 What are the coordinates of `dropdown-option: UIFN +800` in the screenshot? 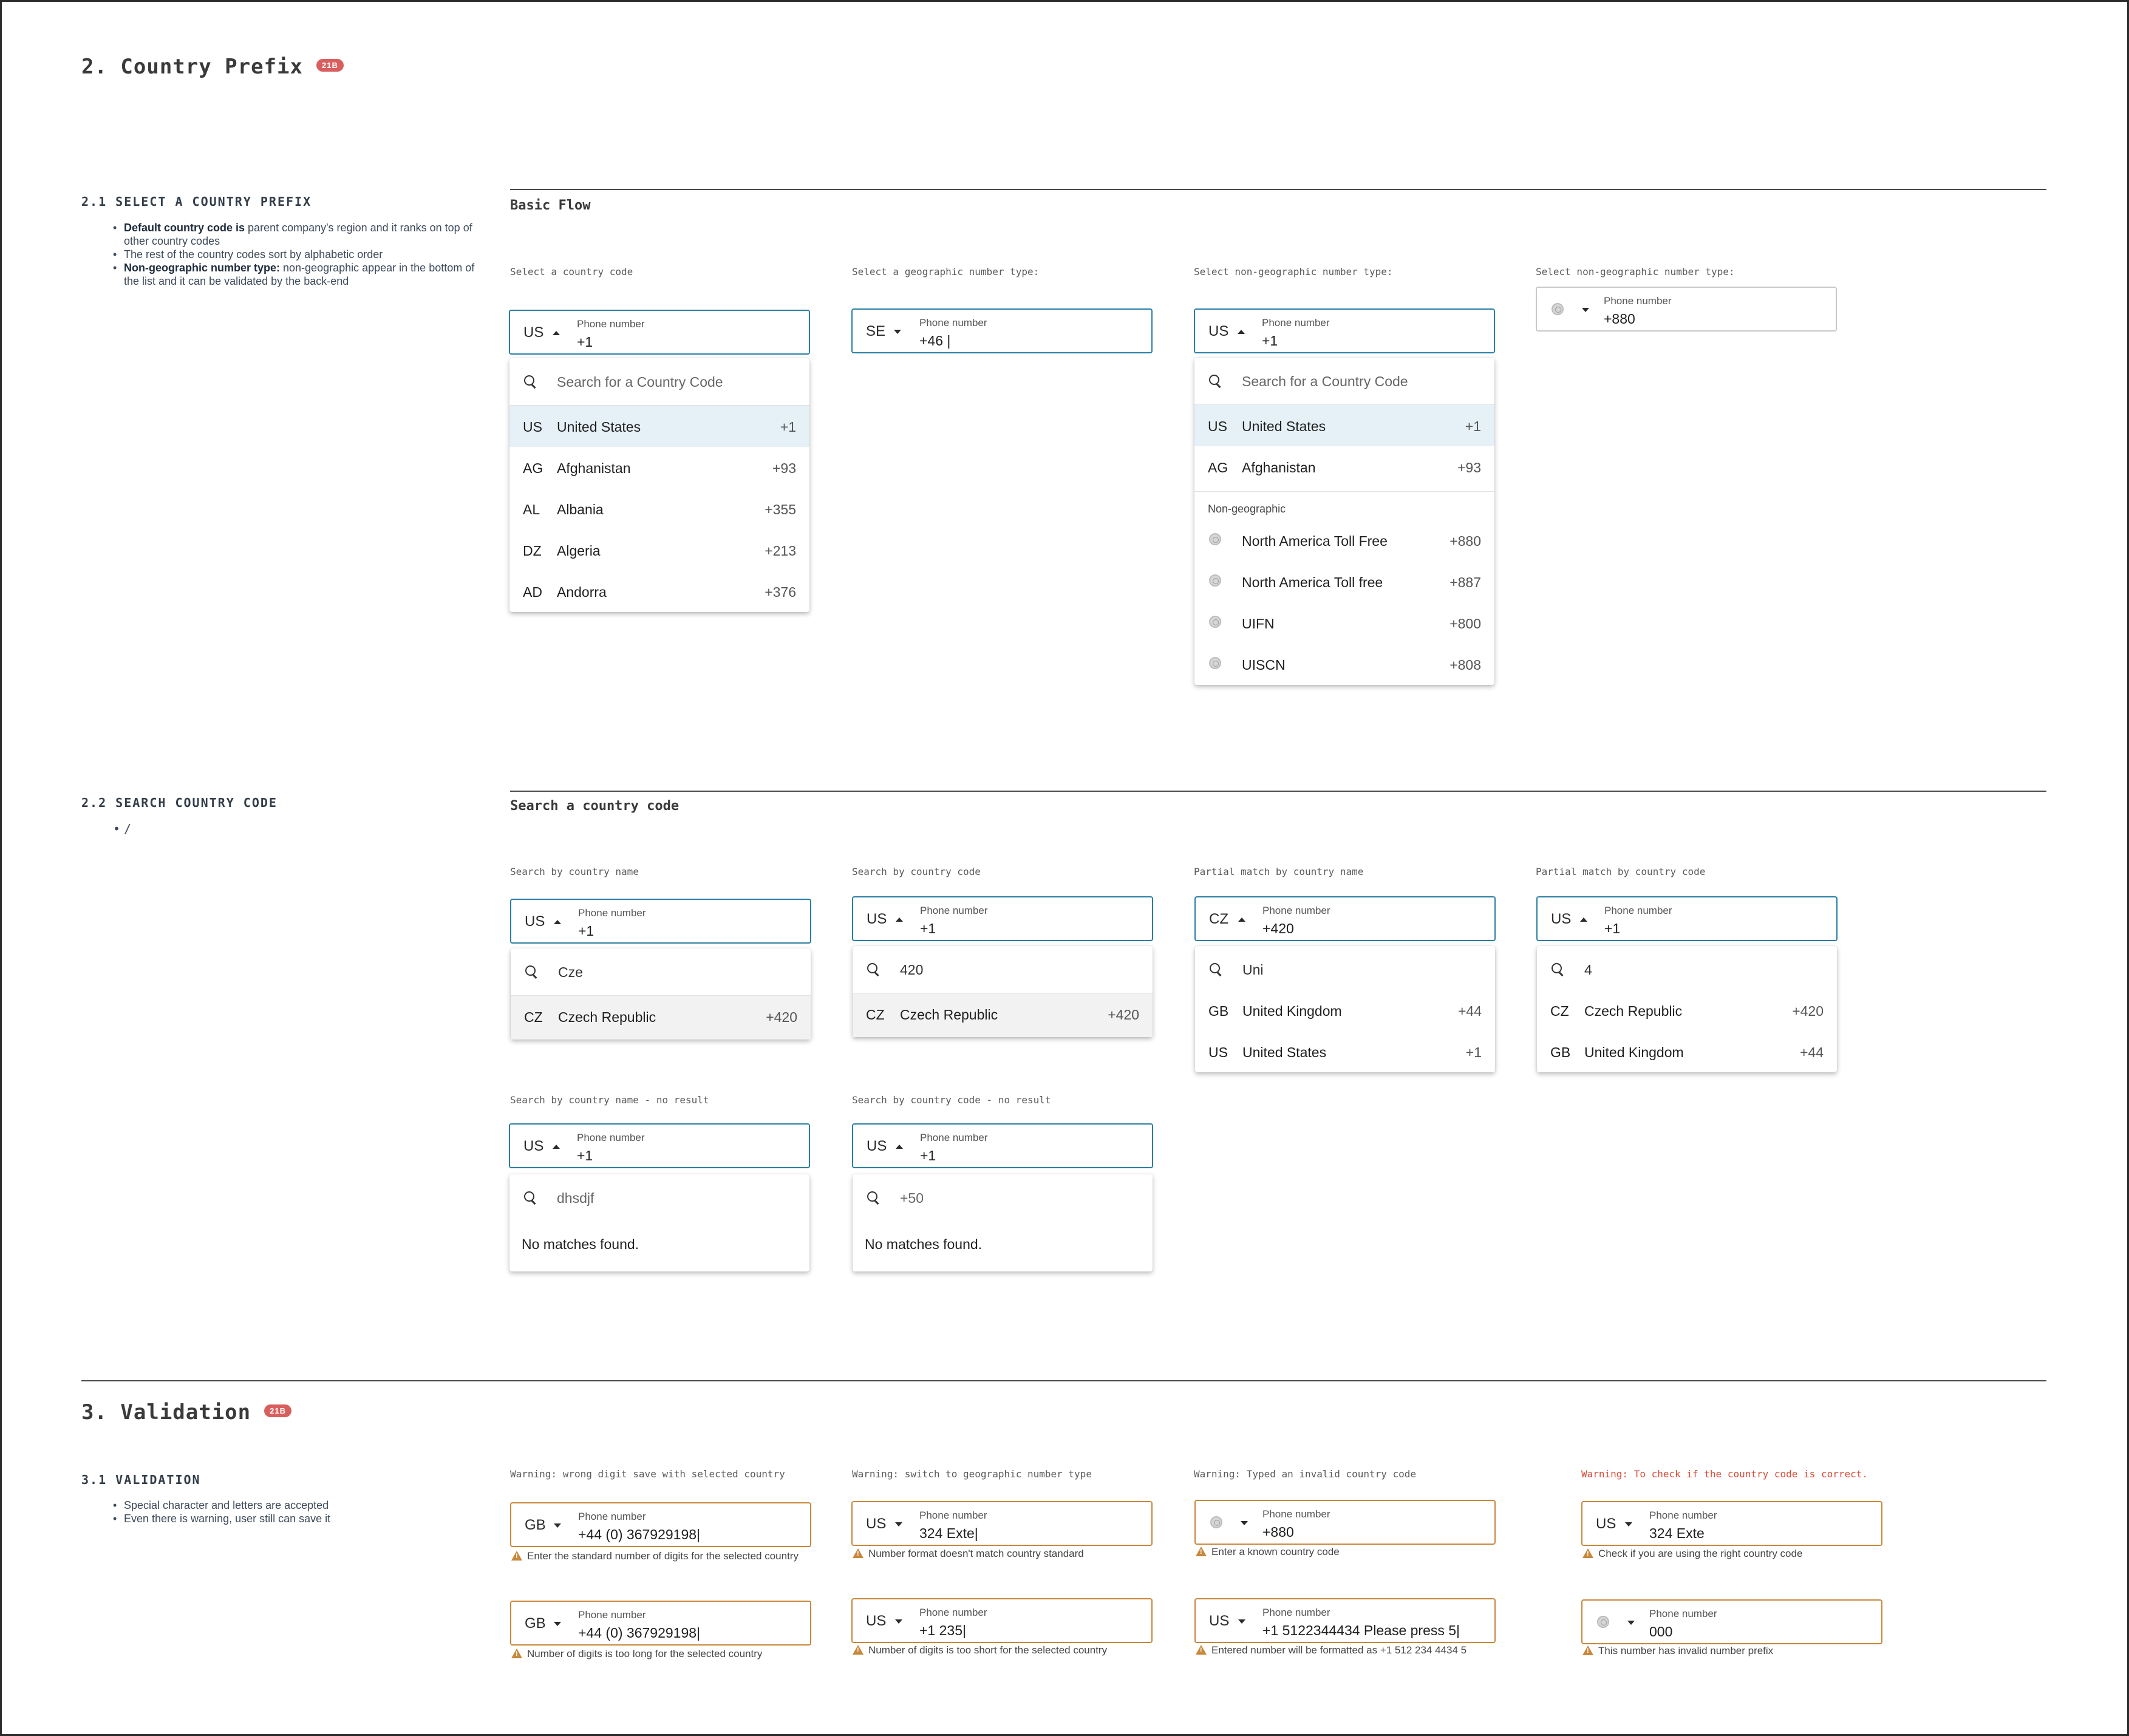 It's located at (1344, 623).